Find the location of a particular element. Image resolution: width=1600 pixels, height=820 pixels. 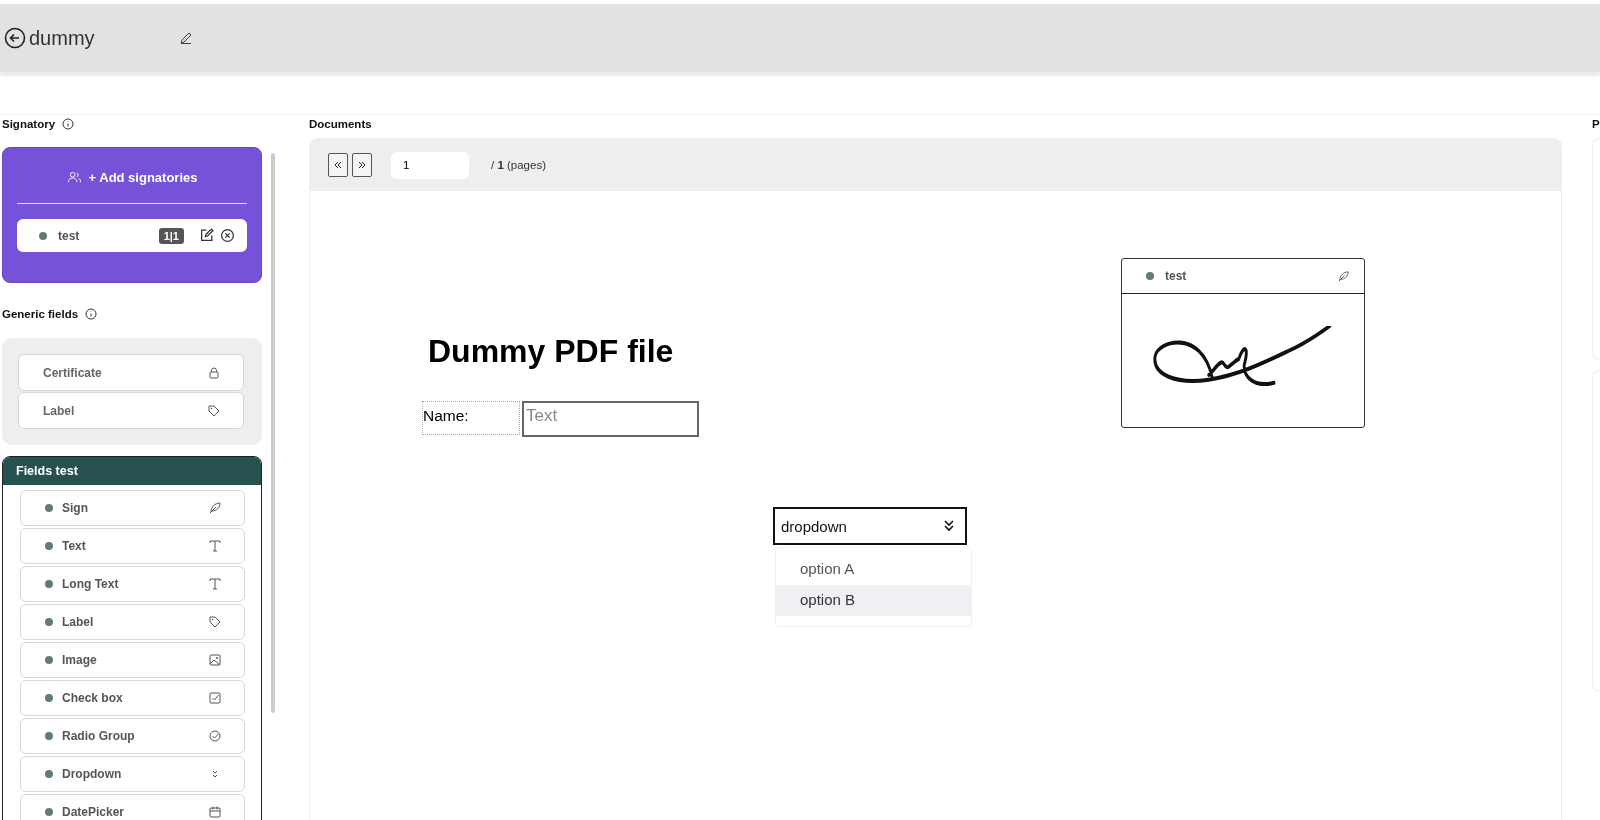

document-title: dummy is located at coordinates (62, 38).